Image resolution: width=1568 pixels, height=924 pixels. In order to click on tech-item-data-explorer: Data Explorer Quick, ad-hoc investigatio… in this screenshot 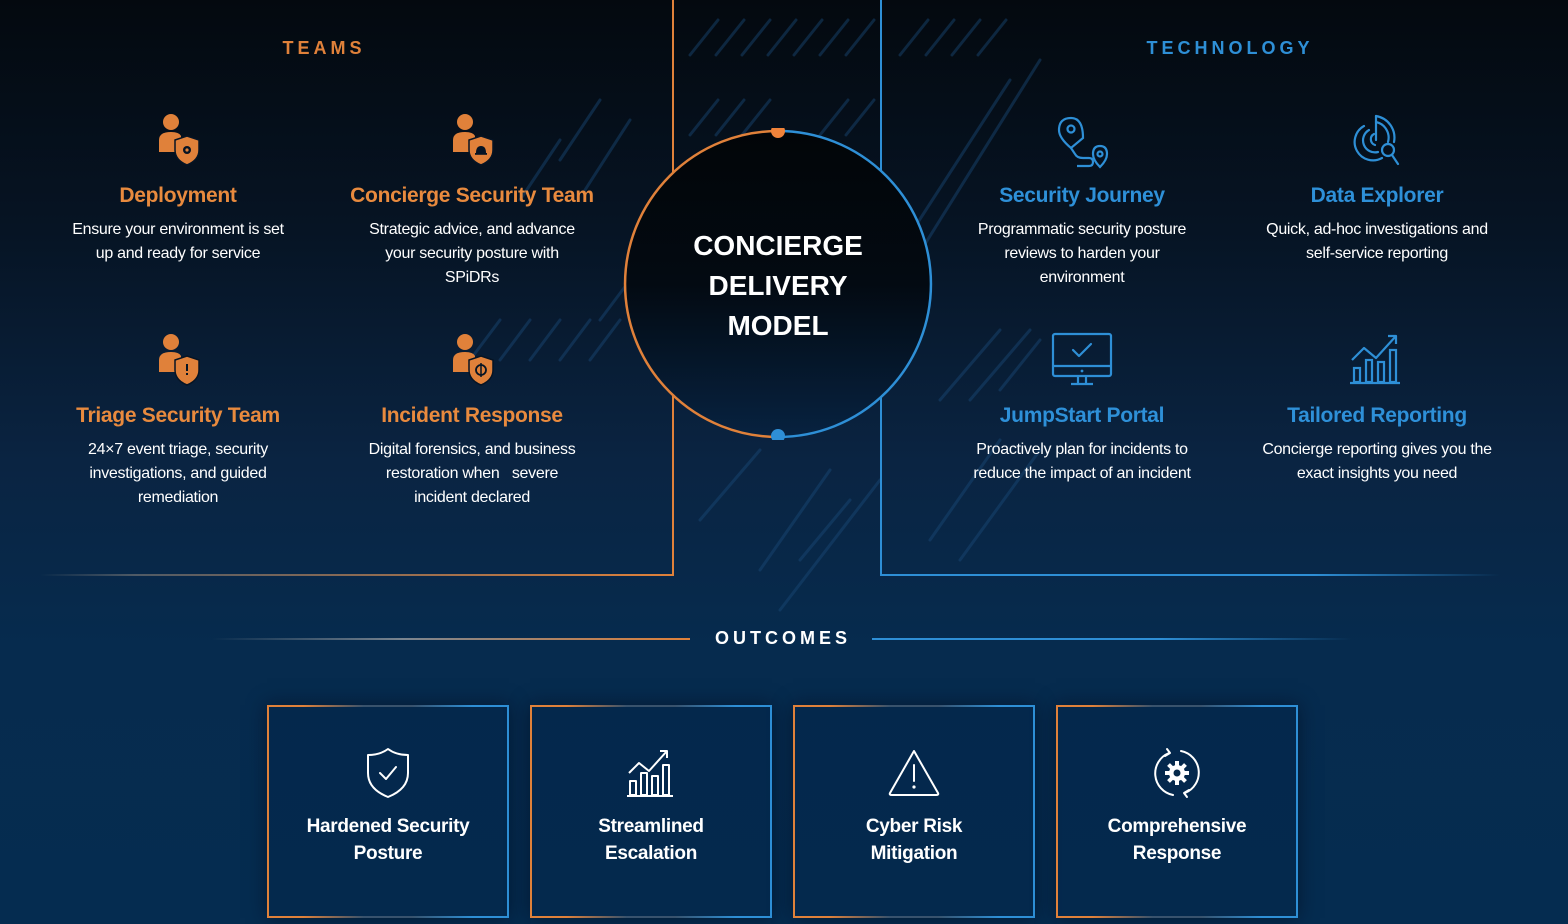, I will do `click(1377, 189)`.